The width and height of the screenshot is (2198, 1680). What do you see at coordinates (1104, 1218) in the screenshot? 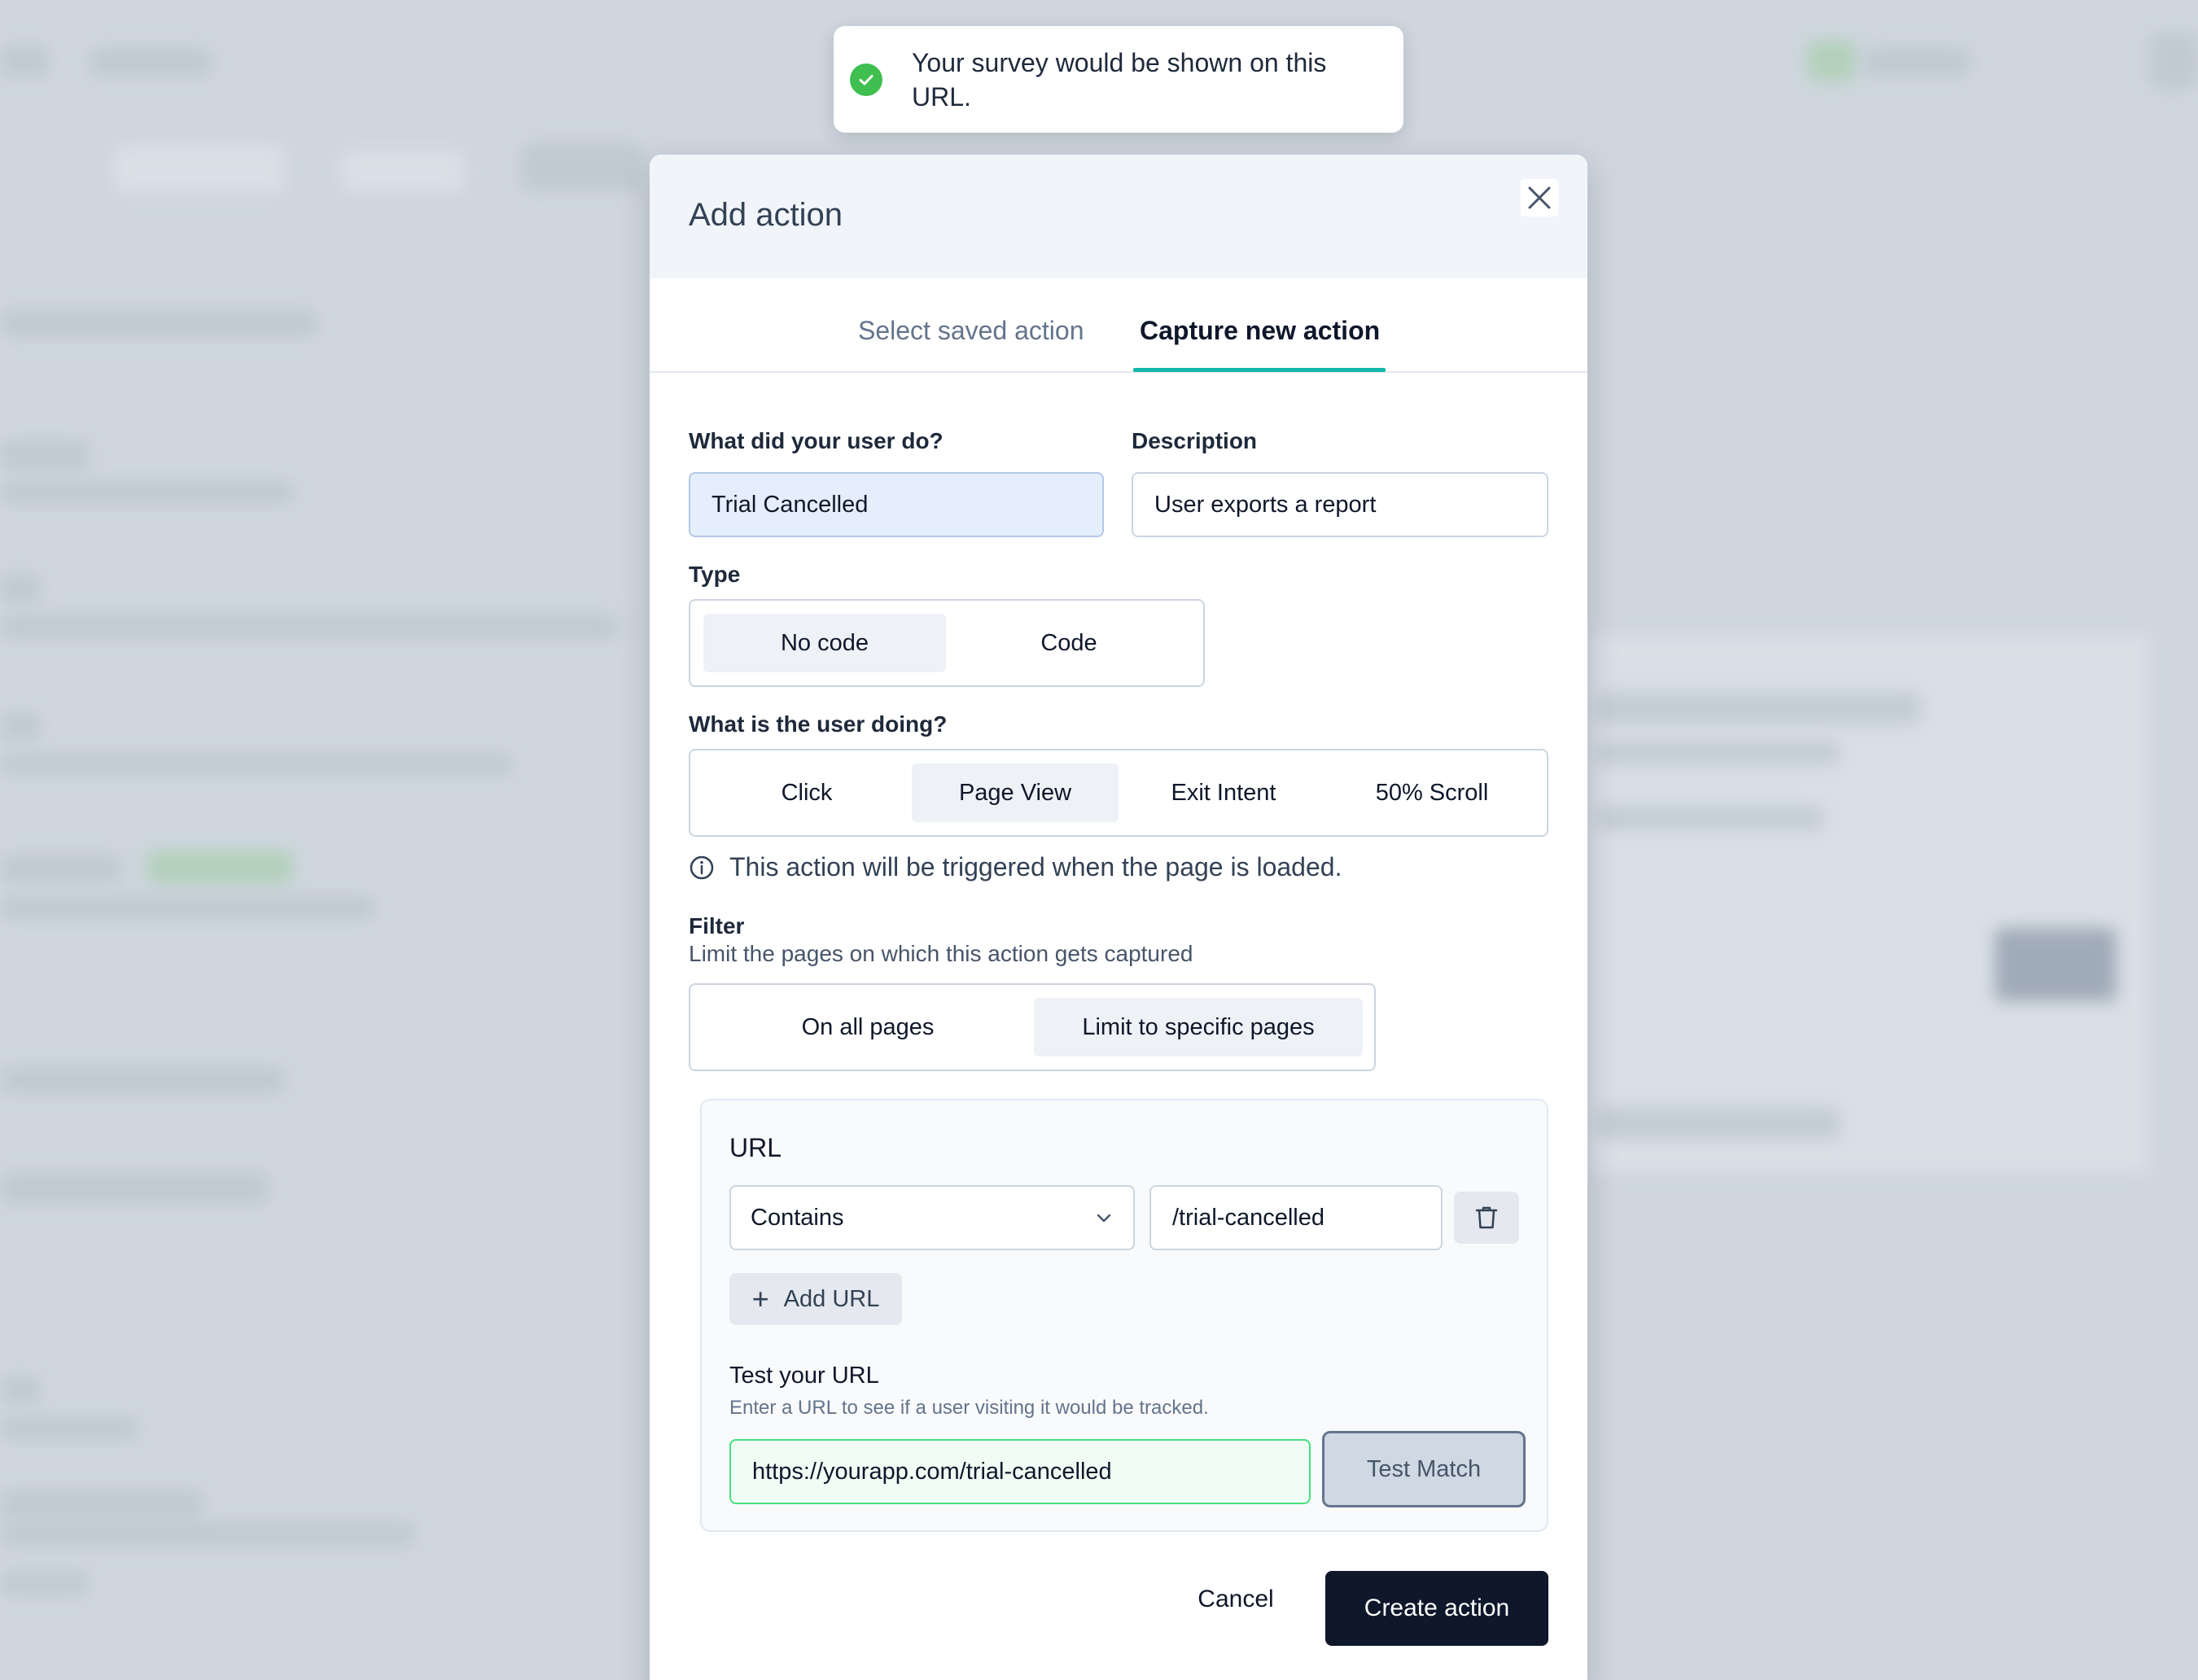
I see `chevron-down-icon` at bounding box center [1104, 1218].